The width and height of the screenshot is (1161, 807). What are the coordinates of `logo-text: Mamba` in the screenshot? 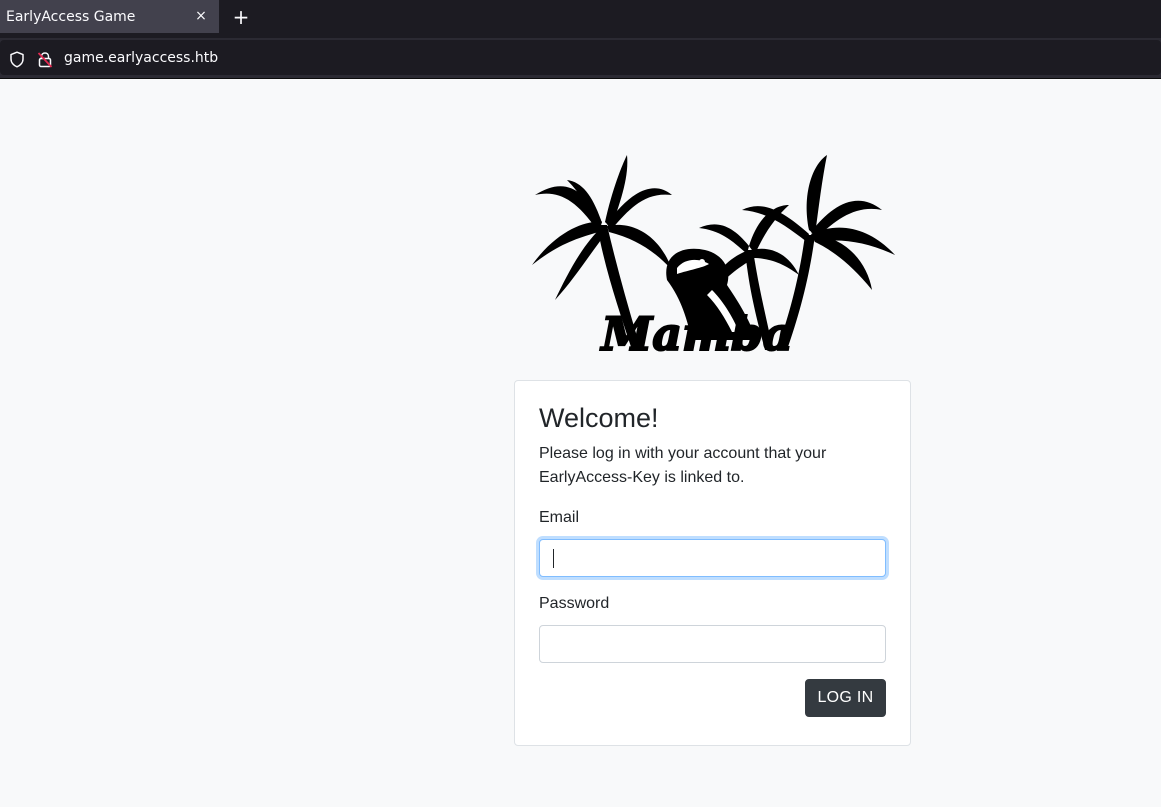 It's located at (695, 331).